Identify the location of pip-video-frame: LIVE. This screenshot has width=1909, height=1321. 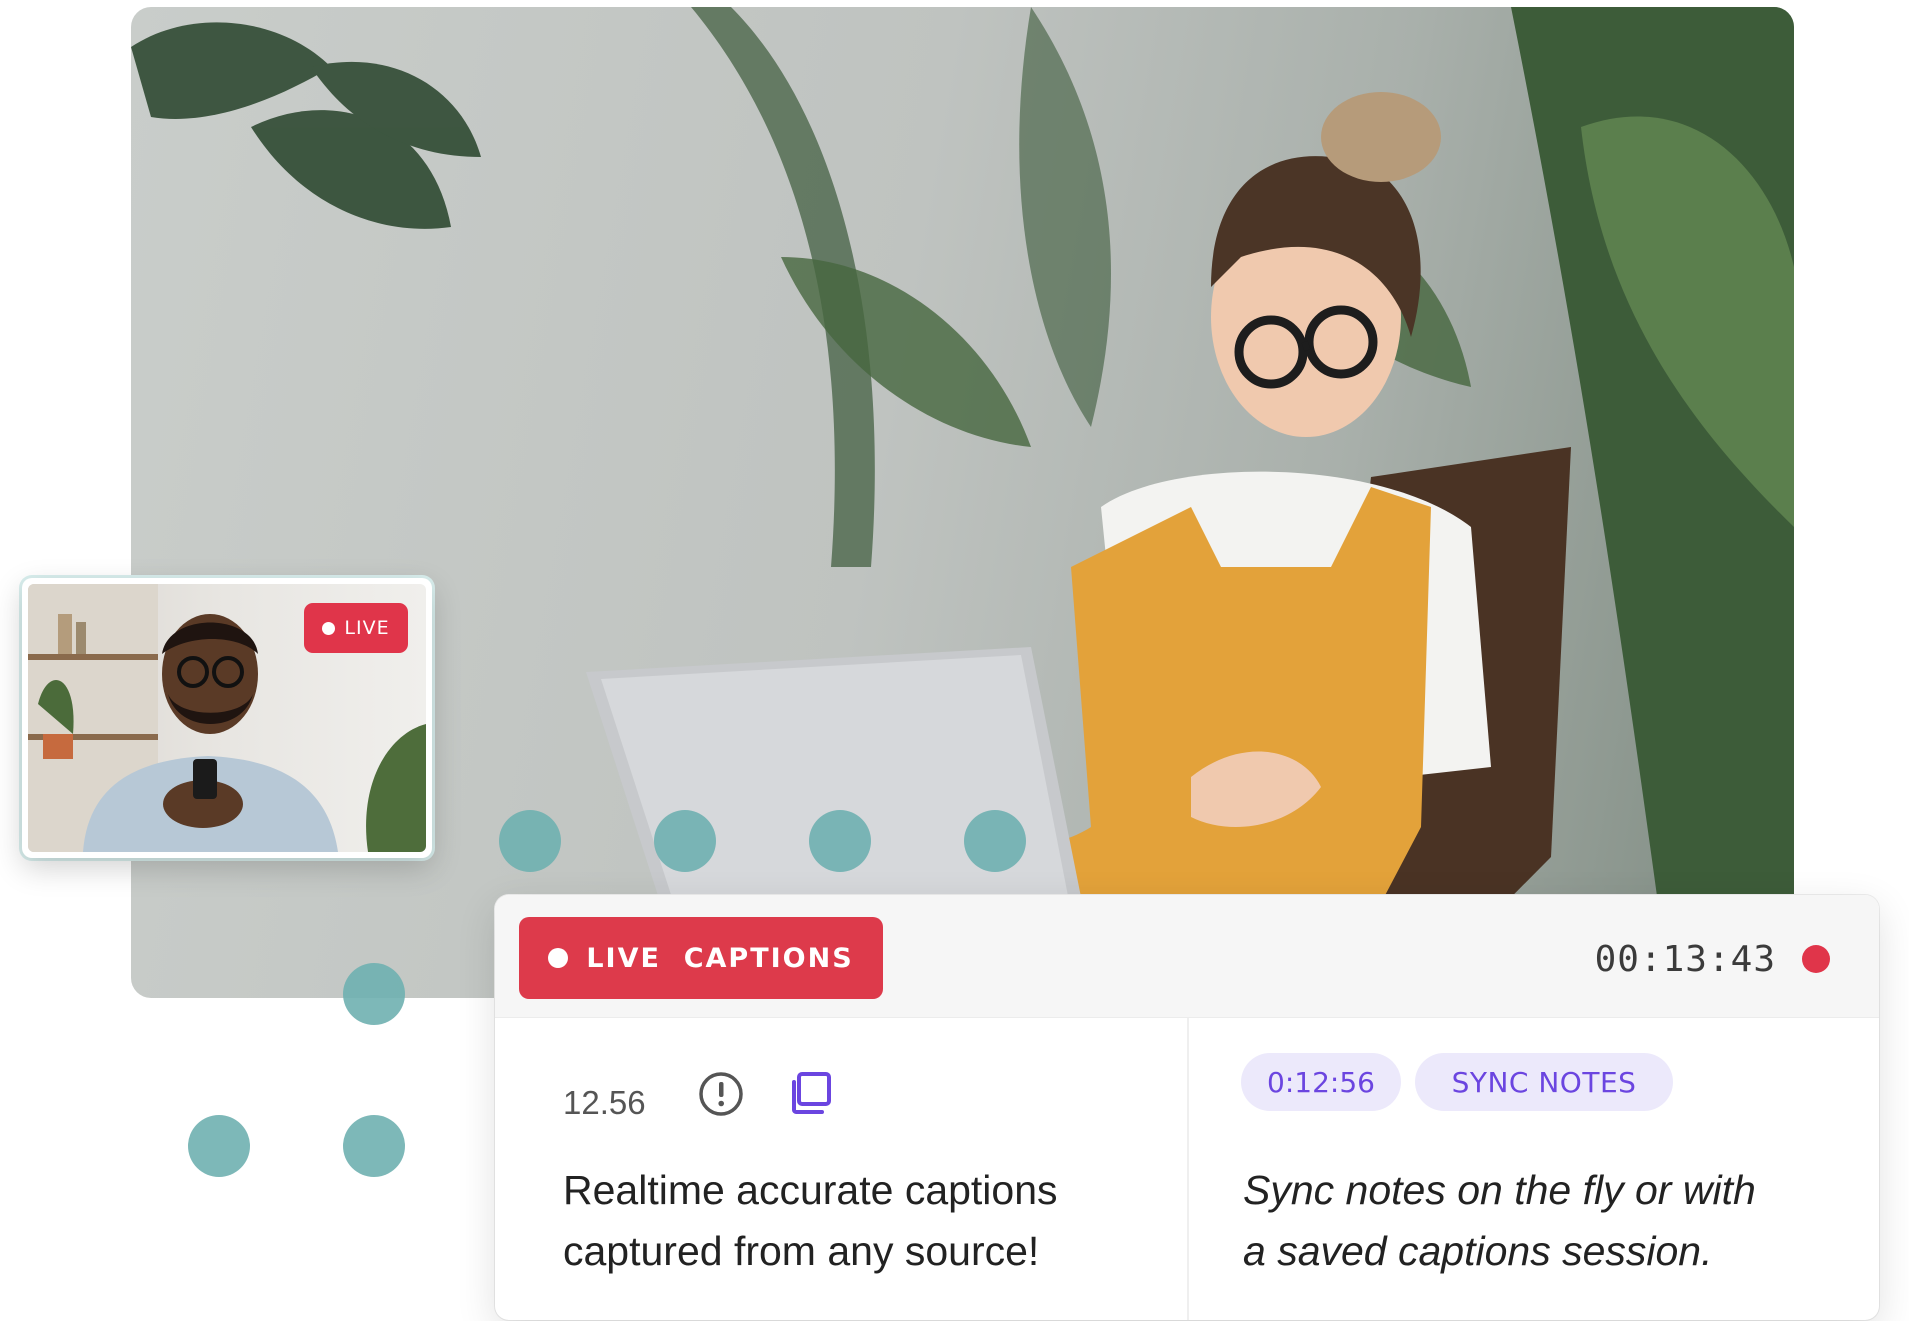
(227, 718).